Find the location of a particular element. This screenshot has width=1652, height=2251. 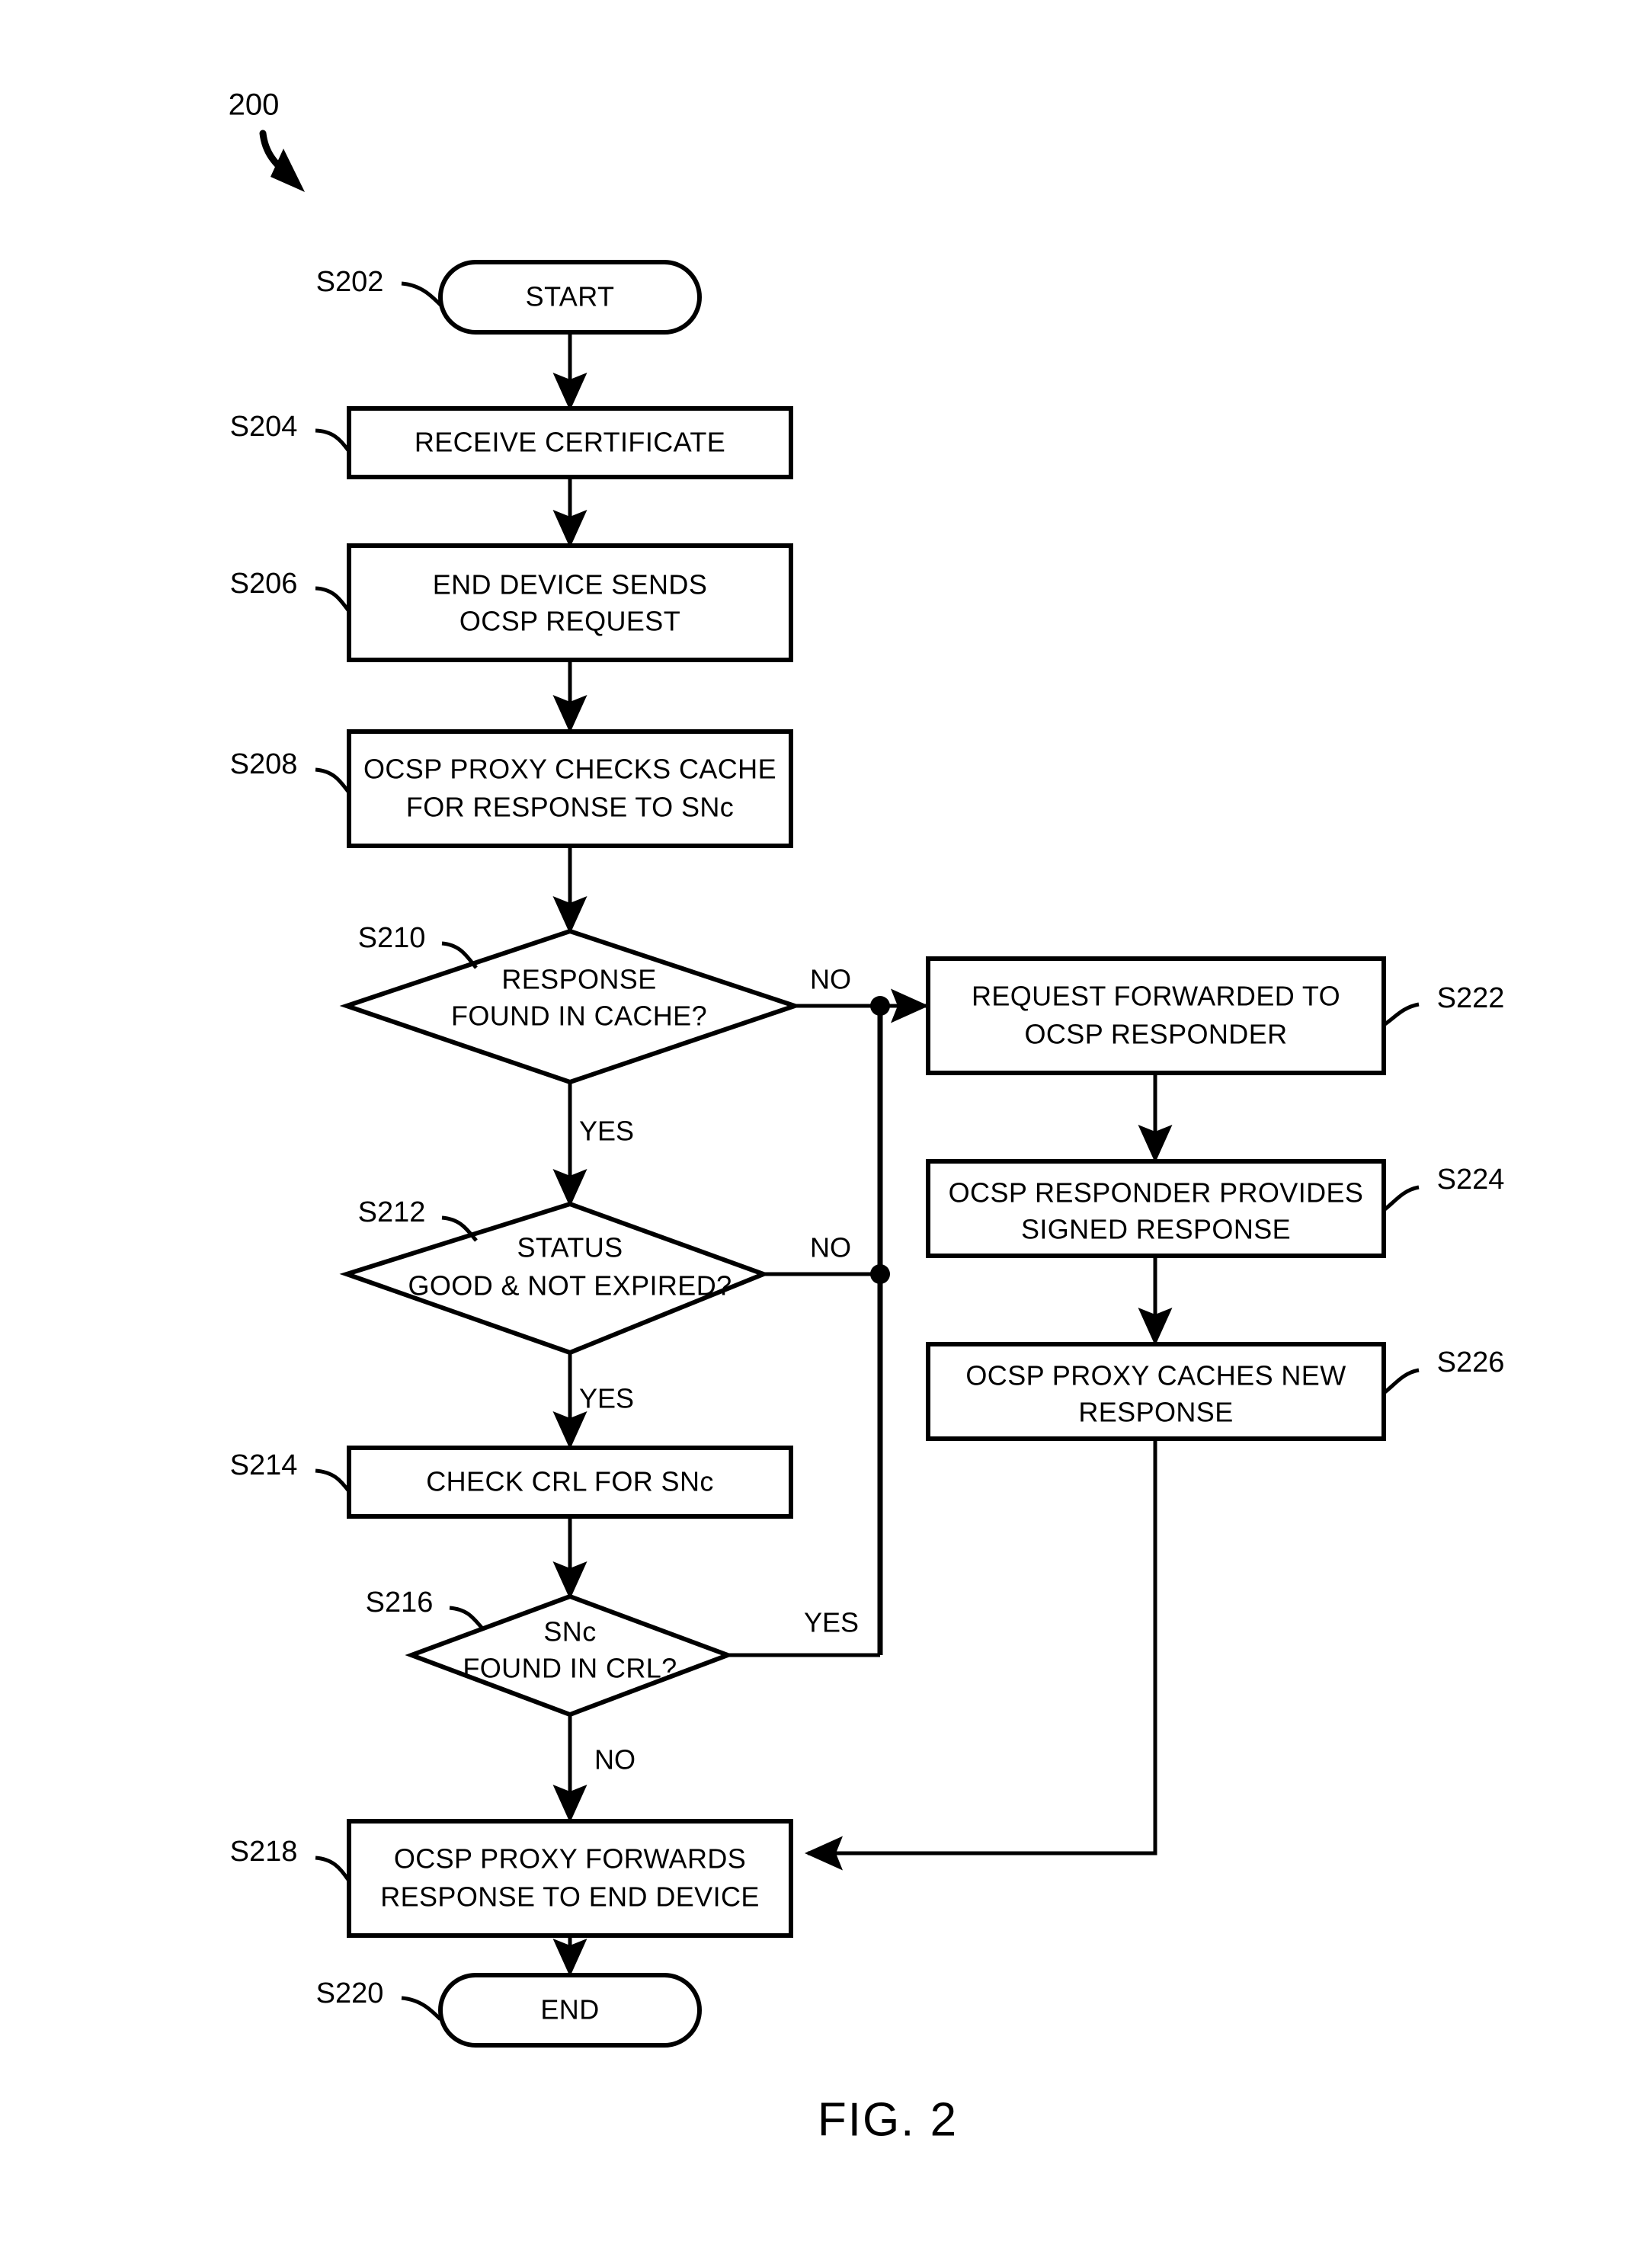

node-s224-line-1: OCSP RESPONDER PROVIDES is located at coordinates (1156, 1193).